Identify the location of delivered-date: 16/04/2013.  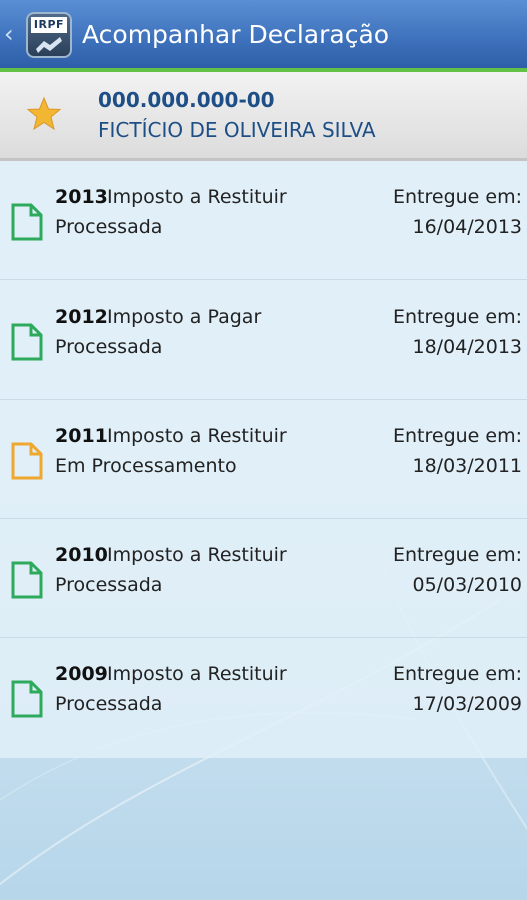
(467, 227).